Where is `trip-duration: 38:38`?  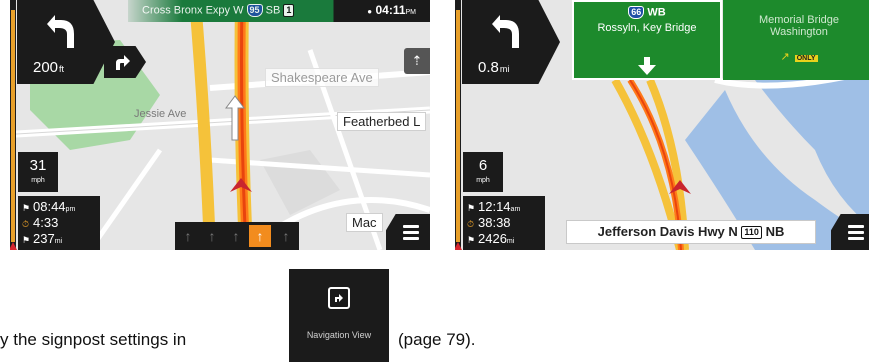
trip-duration: 38:38 is located at coordinates (494, 222).